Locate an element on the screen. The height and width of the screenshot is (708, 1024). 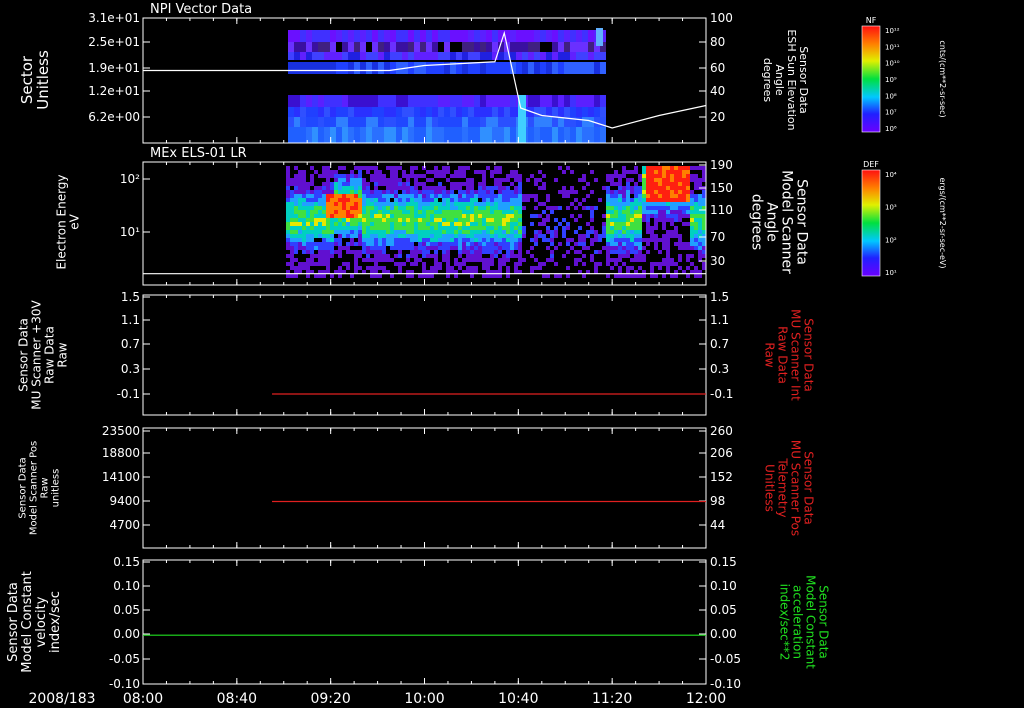
date-label: 2008/183 is located at coordinates (61, 699).